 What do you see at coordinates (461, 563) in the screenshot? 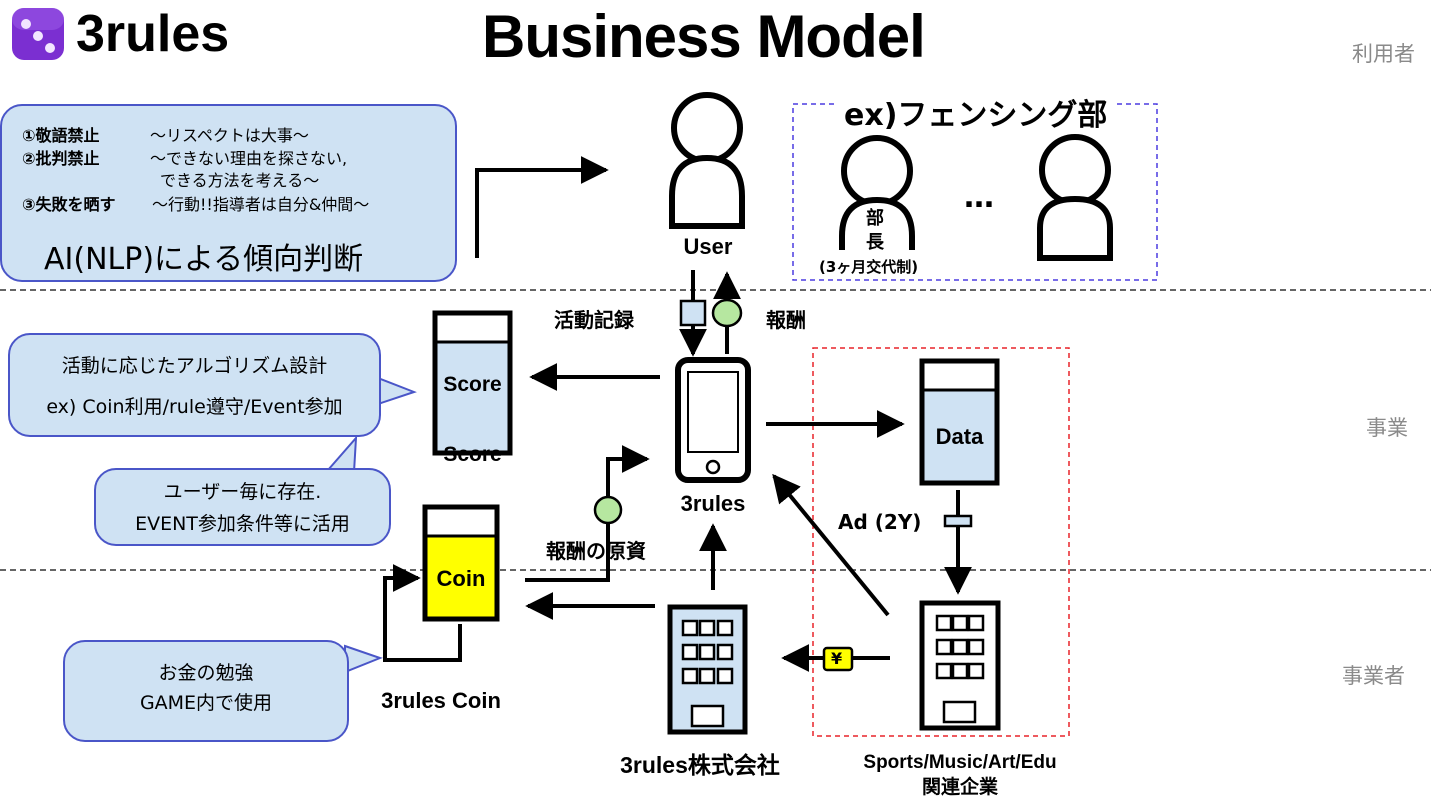
I see `coin-container-icon` at bounding box center [461, 563].